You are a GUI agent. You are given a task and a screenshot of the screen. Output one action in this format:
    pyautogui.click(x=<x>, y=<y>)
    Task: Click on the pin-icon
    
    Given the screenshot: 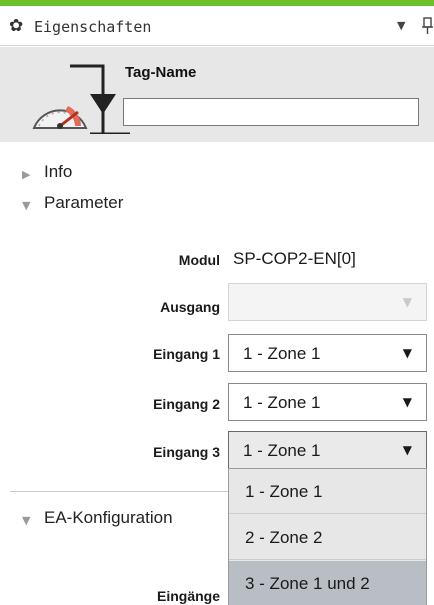 What is the action you would take?
    pyautogui.click(x=427, y=26)
    